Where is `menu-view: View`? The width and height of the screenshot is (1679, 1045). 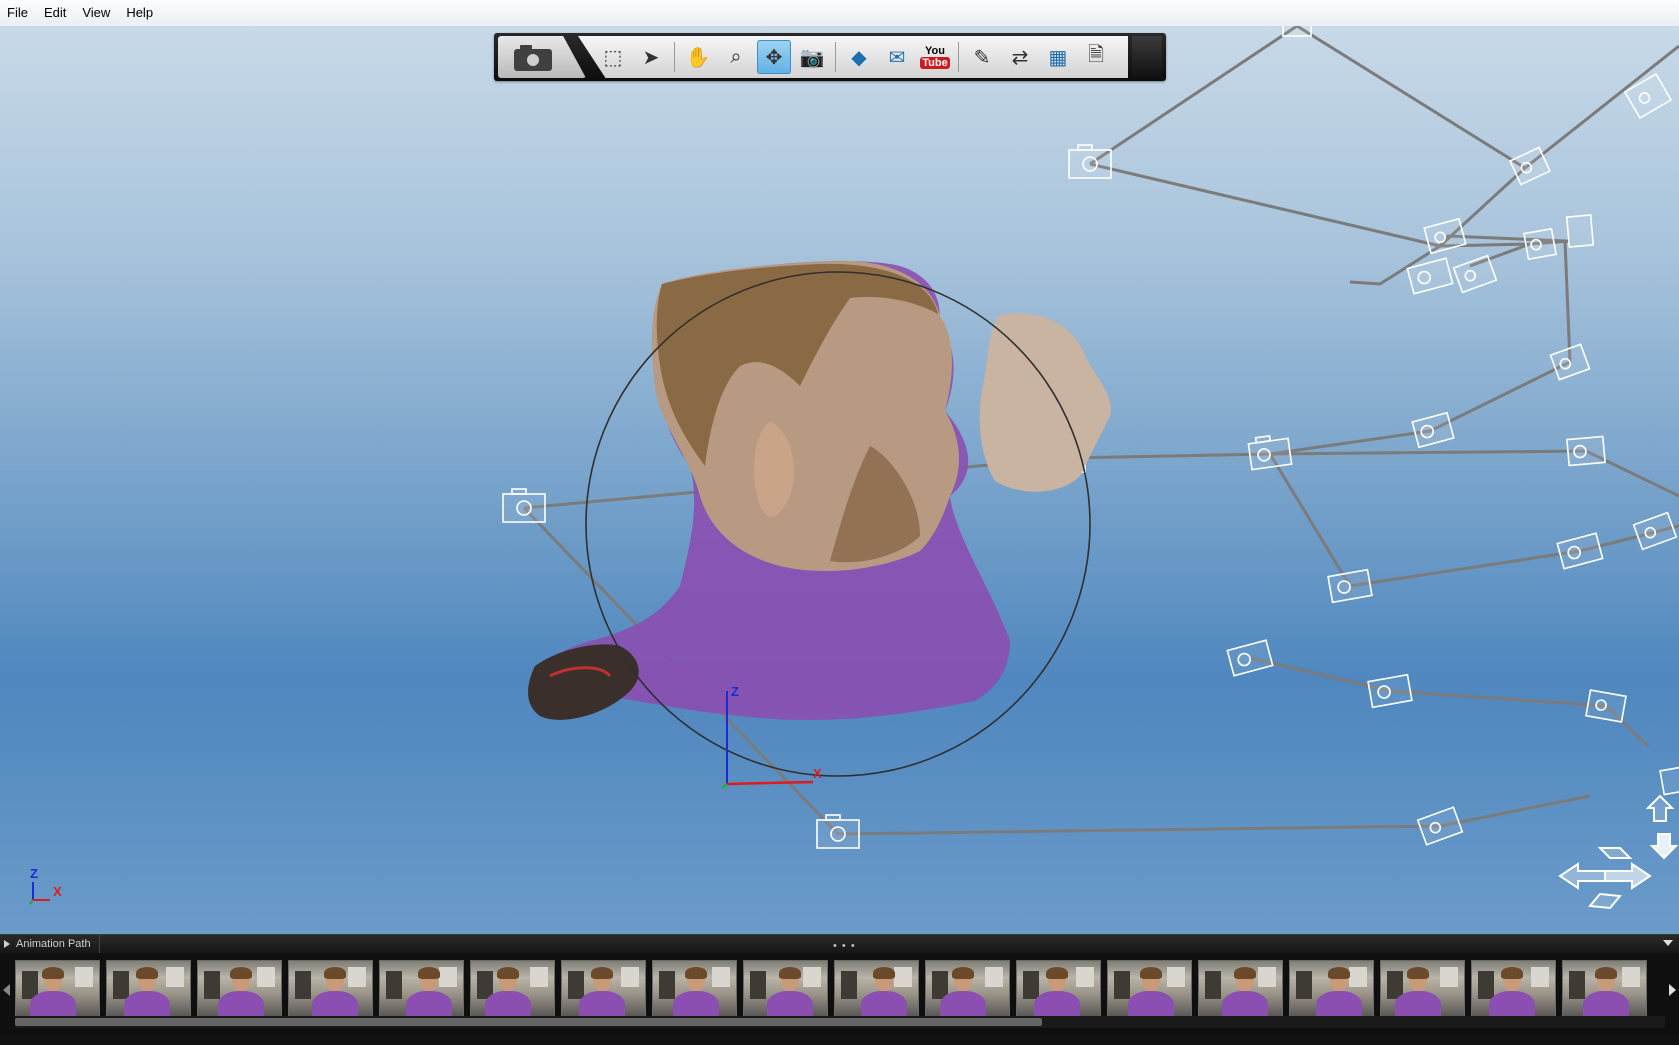
menu-view: View is located at coordinates (96, 13).